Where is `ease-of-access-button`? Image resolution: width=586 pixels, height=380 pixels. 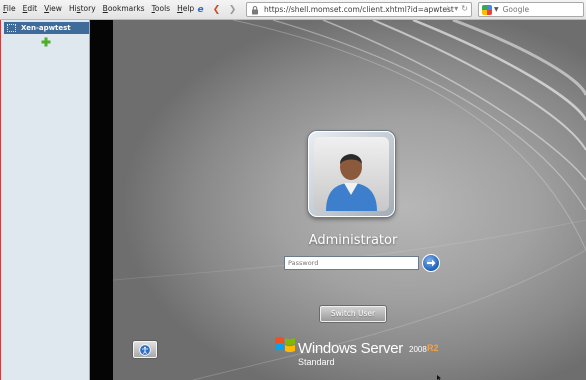
ease-of-access-button is located at coordinates (145, 349).